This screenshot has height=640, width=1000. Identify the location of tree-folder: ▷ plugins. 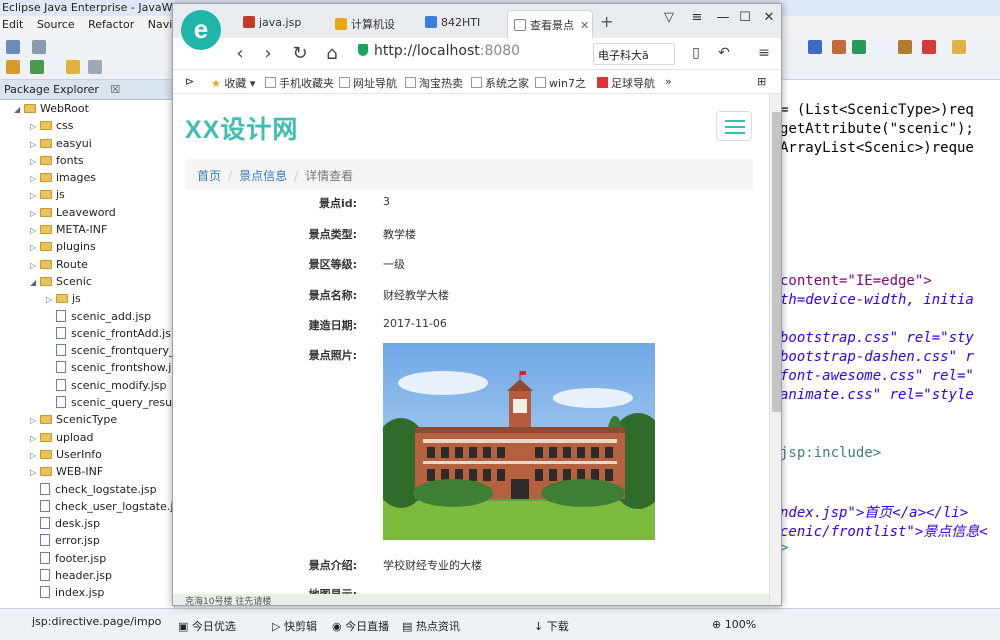
(87, 246).